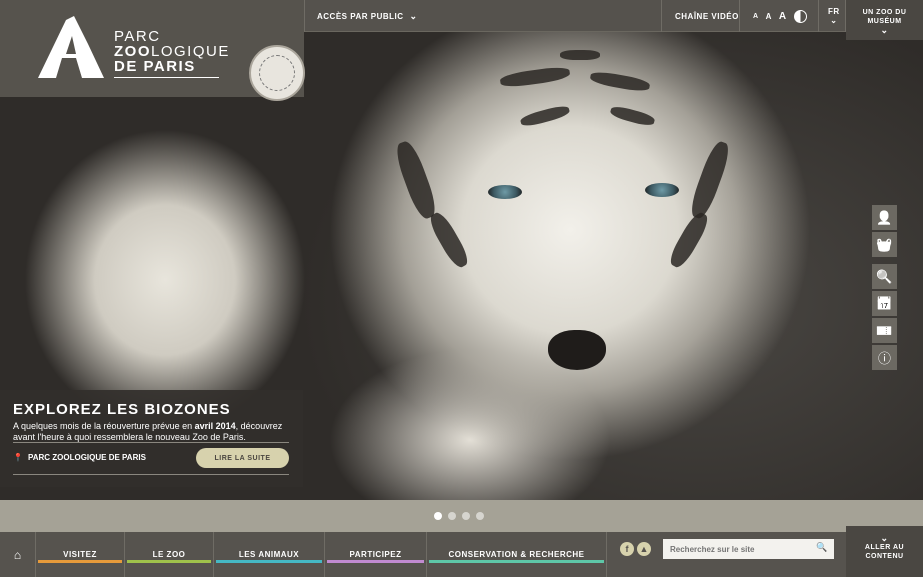 Image resolution: width=923 pixels, height=577 pixels. Describe the element at coordinates (18, 554) in the screenshot. I see `home-icon: ⌂` at that location.